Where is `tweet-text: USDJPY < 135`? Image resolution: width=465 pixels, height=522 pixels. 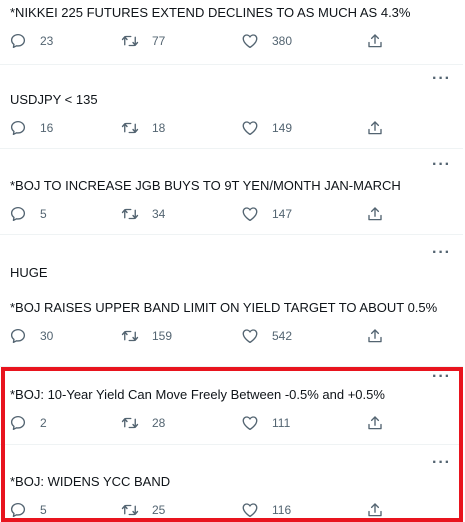
tweet-text: USDJPY < 135 is located at coordinates (54, 99).